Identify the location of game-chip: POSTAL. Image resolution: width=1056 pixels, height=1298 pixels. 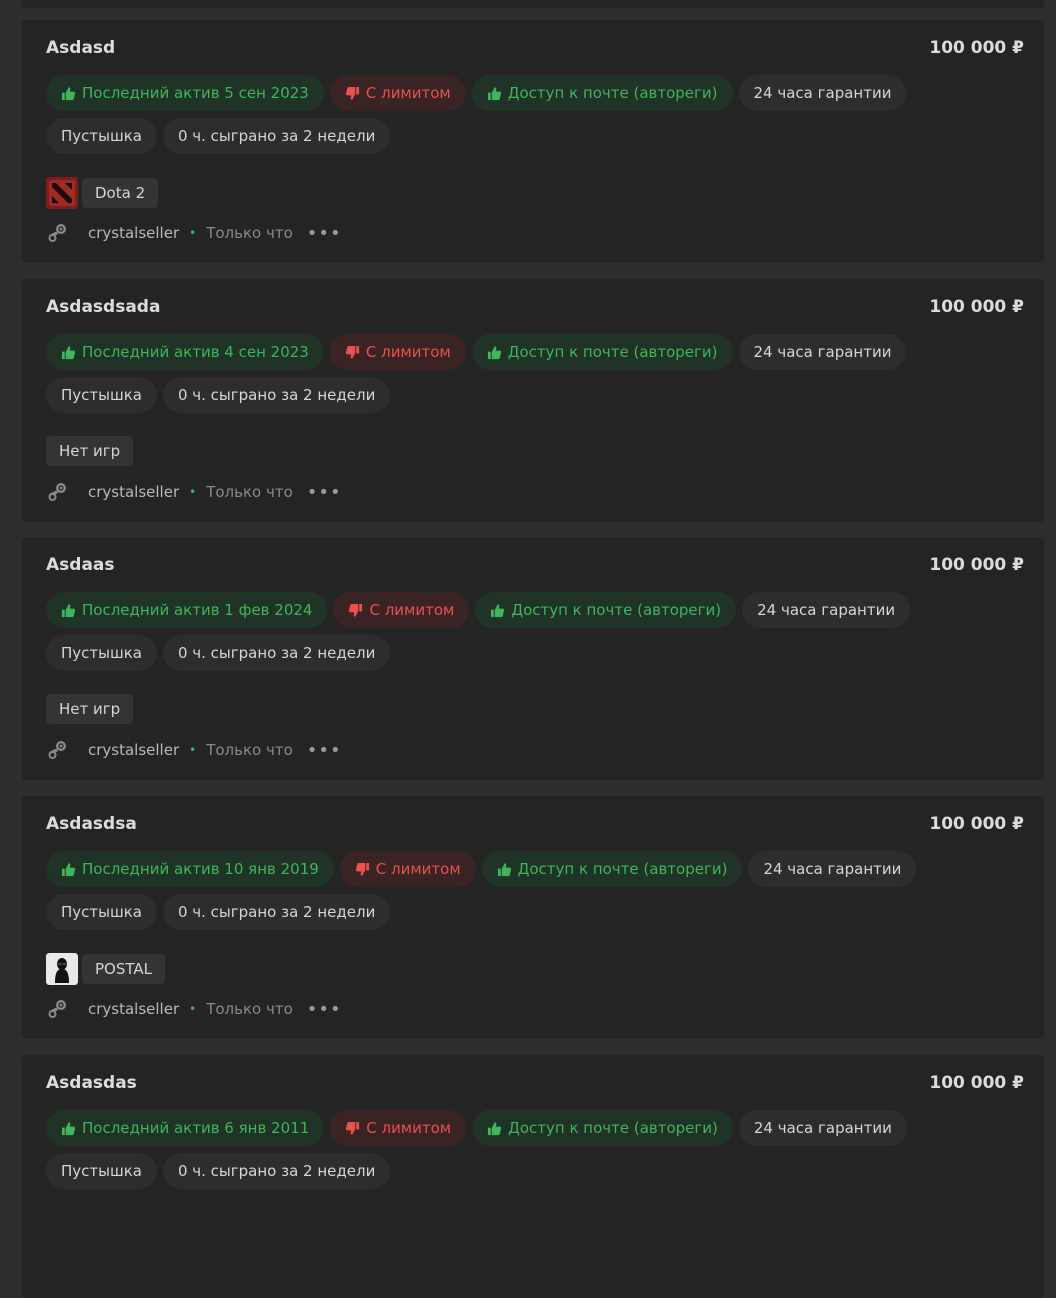
(123, 969).